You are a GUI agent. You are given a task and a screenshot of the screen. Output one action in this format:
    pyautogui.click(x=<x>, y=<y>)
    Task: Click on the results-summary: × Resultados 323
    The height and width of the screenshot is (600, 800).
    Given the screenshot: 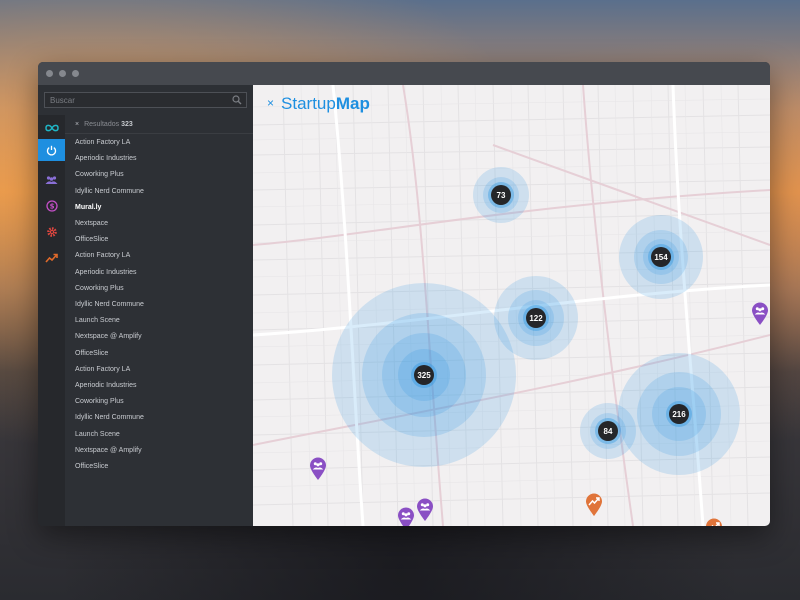 What is the action you would take?
    pyautogui.click(x=104, y=124)
    